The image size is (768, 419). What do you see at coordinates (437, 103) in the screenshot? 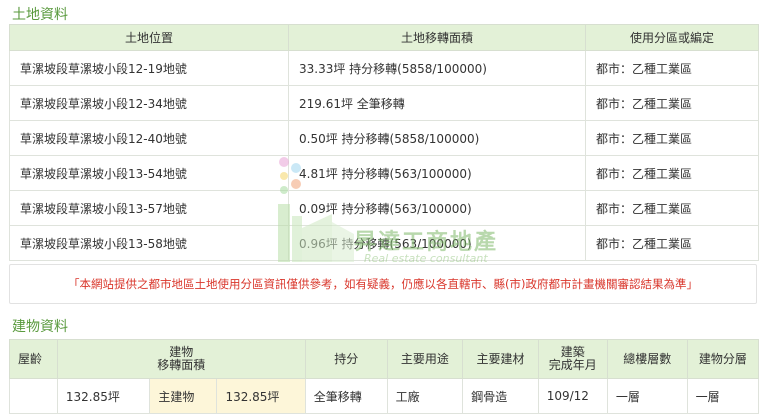
I see `land-area: 219.61坪 全筆移轉` at bounding box center [437, 103].